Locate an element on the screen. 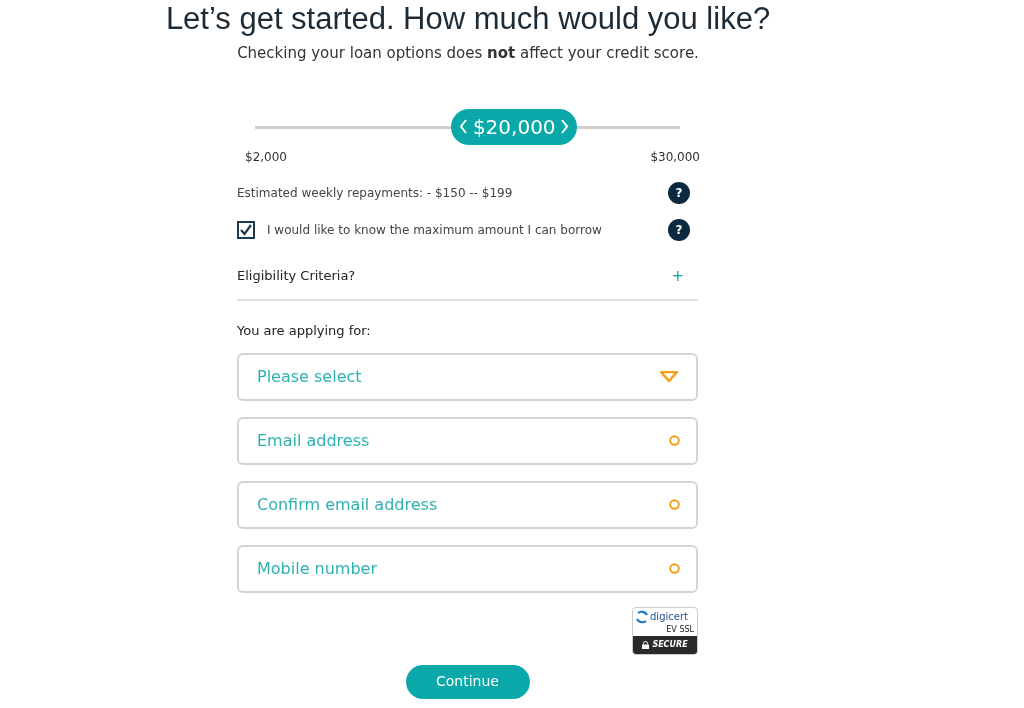  checkbox is located at coordinates (246, 229).